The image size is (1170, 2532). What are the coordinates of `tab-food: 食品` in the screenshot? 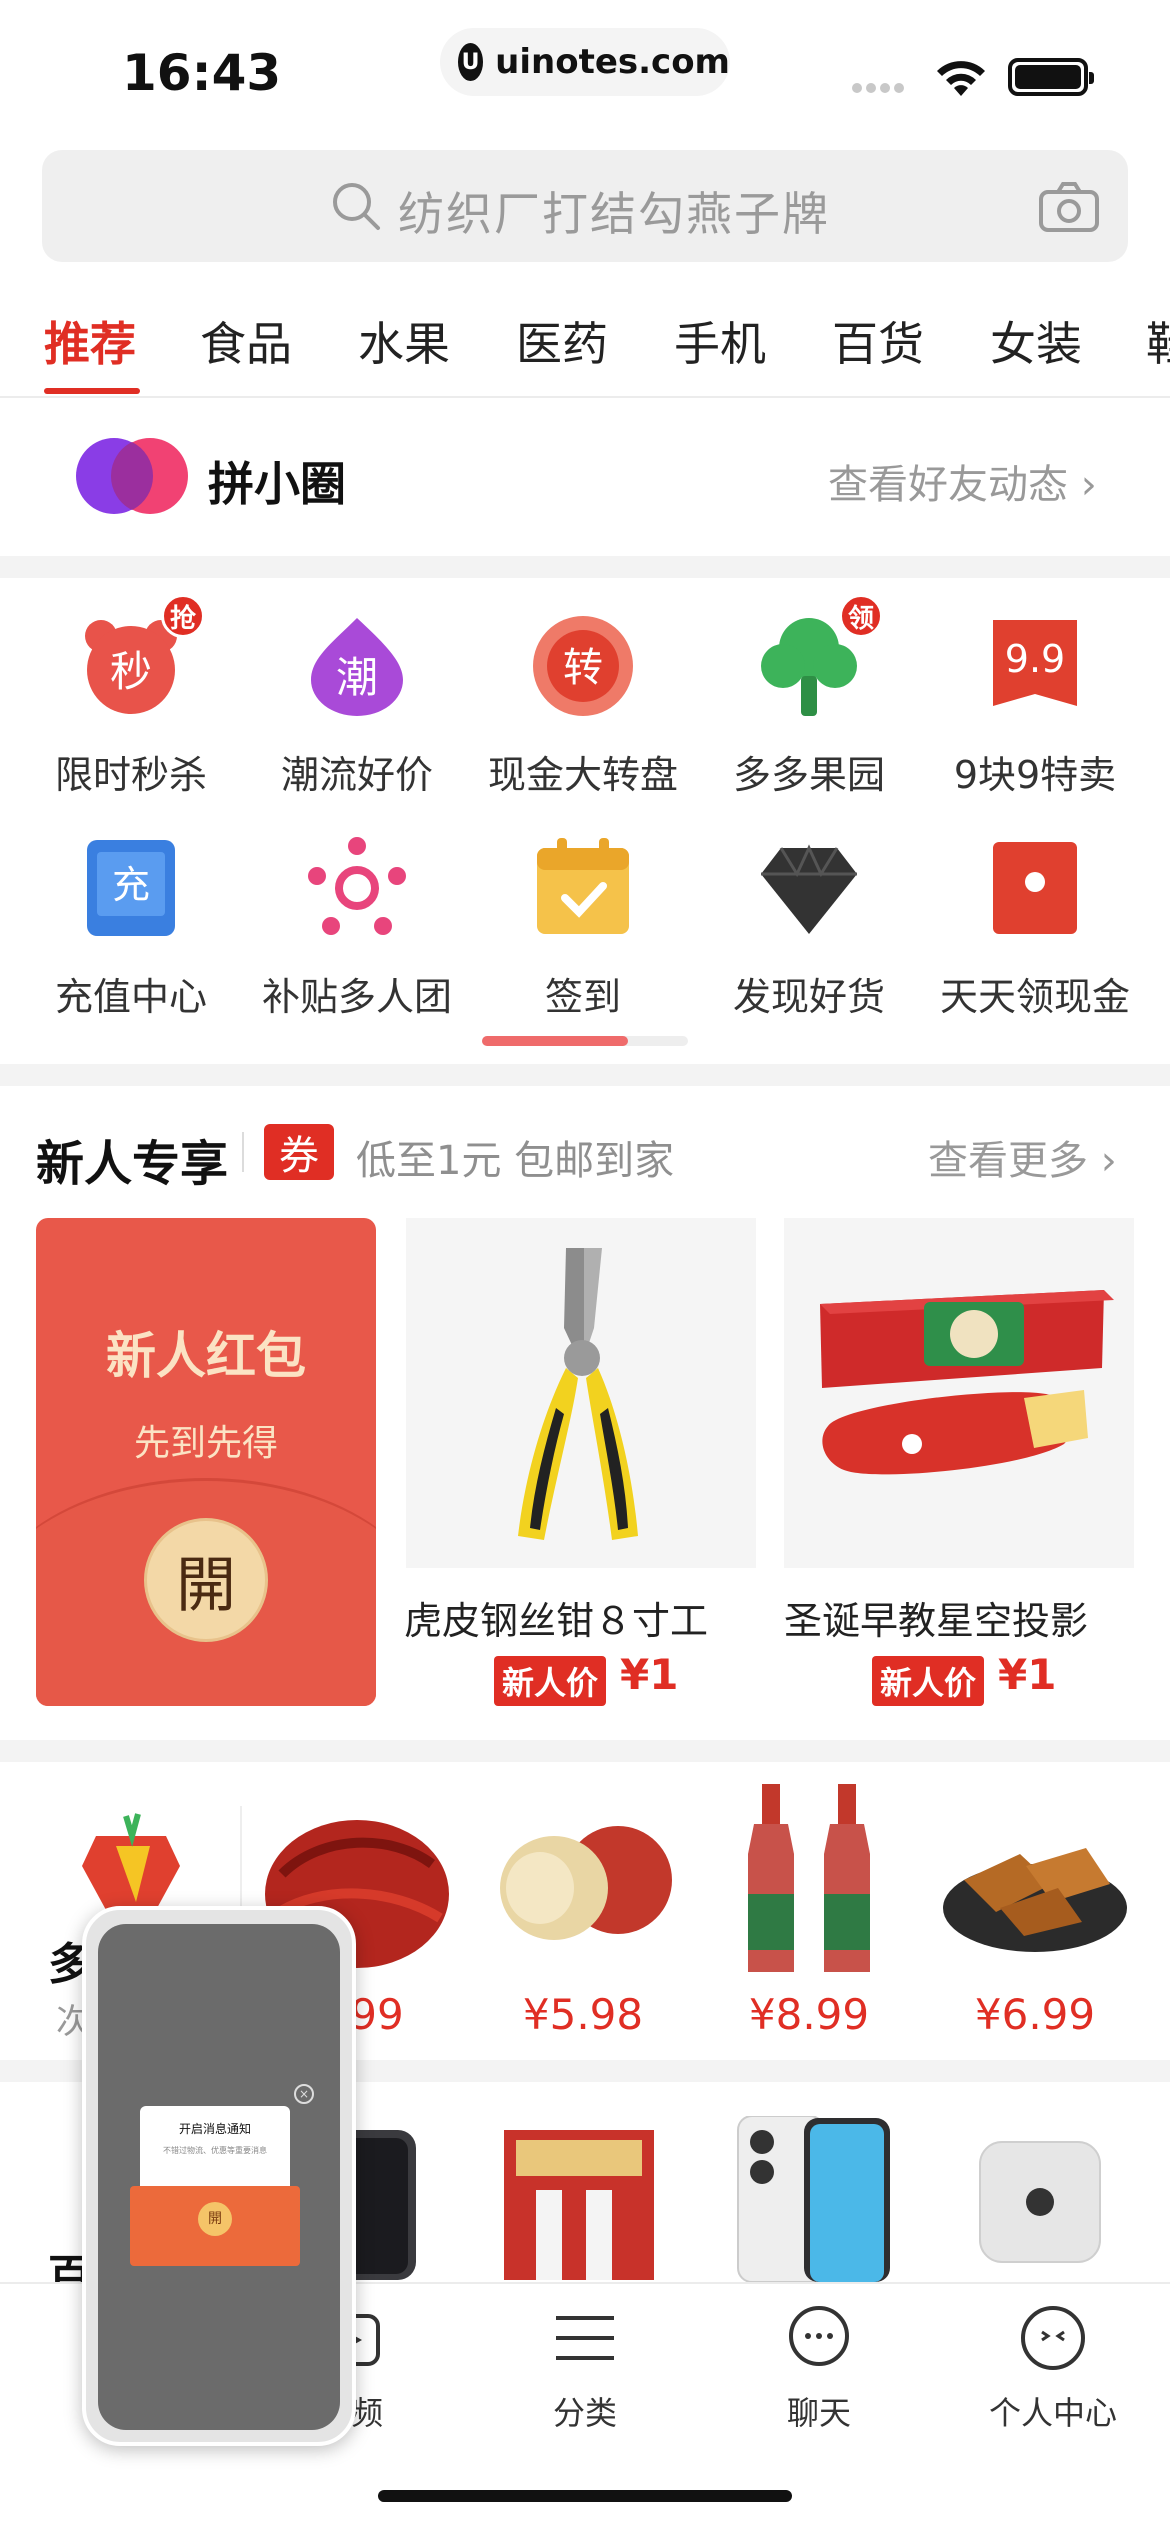 It's located at (246, 341).